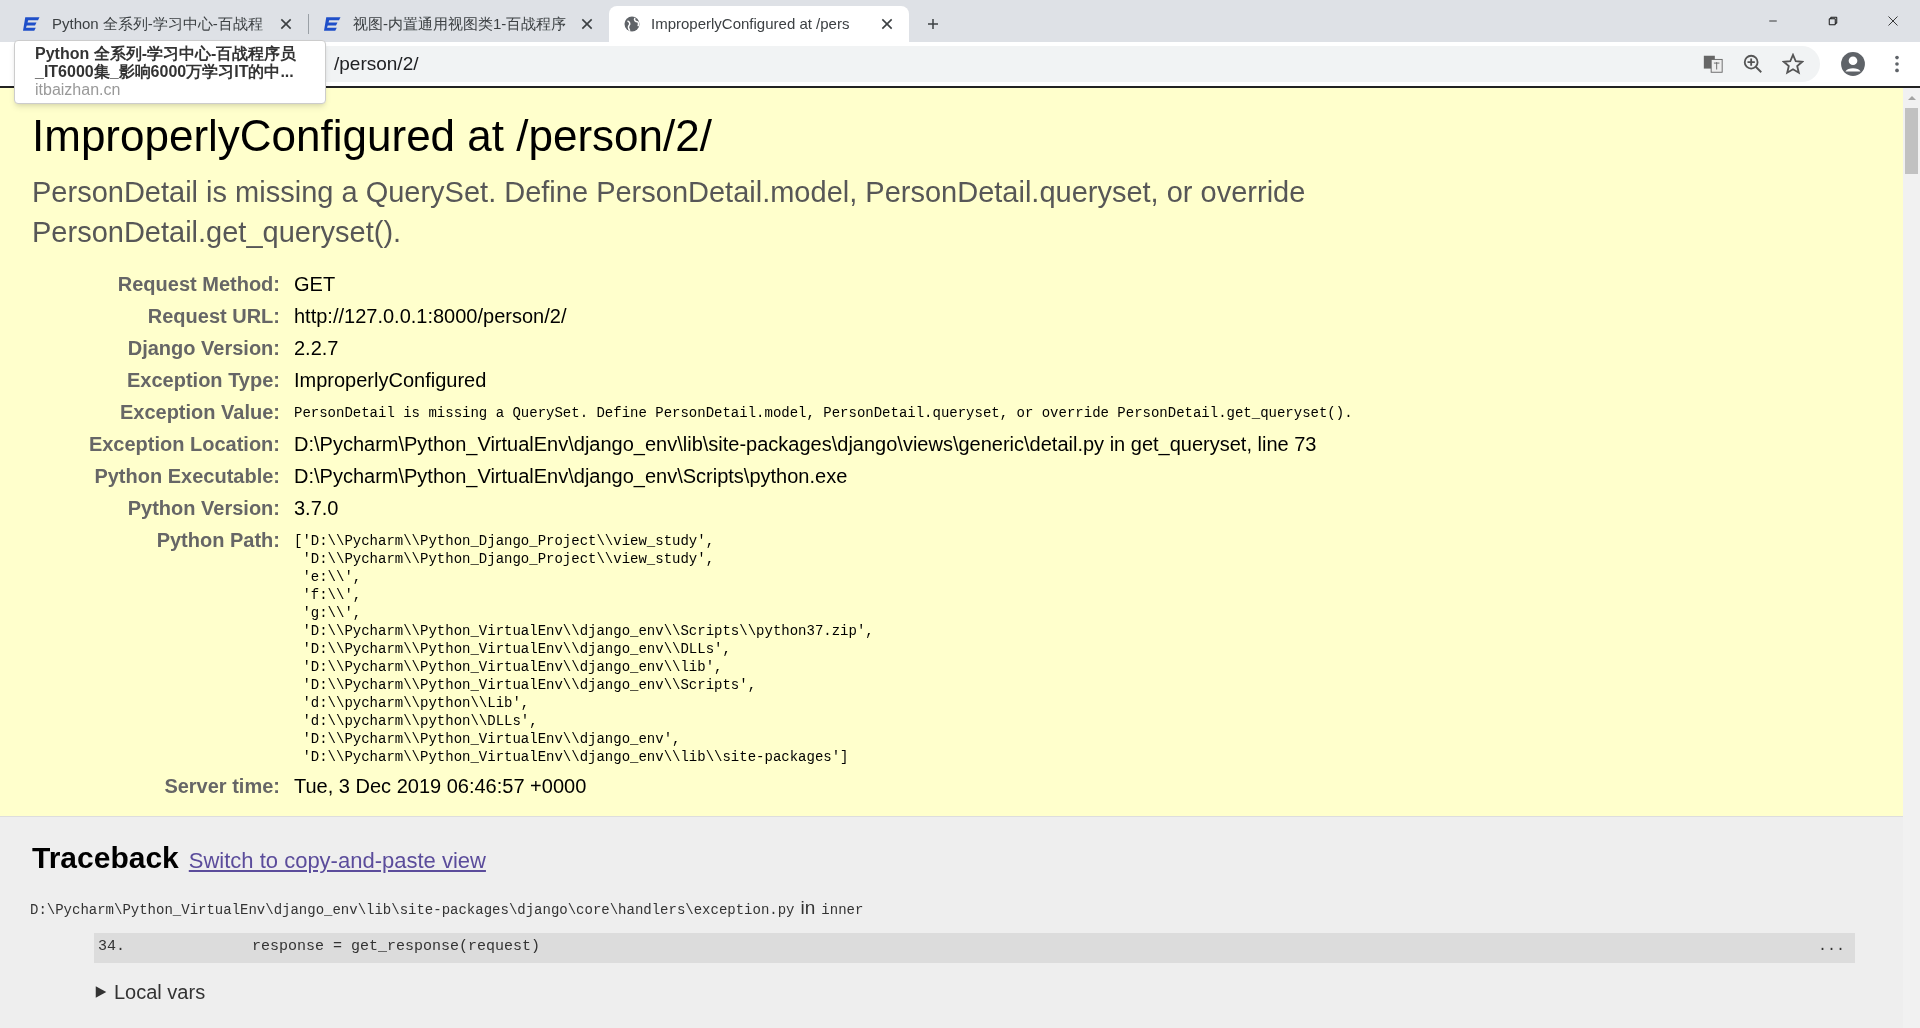 Image resolution: width=1920 pixels, height=1028 pixels. What do you see at coordinates (412, 910) in the screenshot?
I see `frame-file: D:\Pycharm\Python_VirtualEnv\django_env\lib\site-packages\django\core\handlers\exception.py` at bounding box center [412, 910].